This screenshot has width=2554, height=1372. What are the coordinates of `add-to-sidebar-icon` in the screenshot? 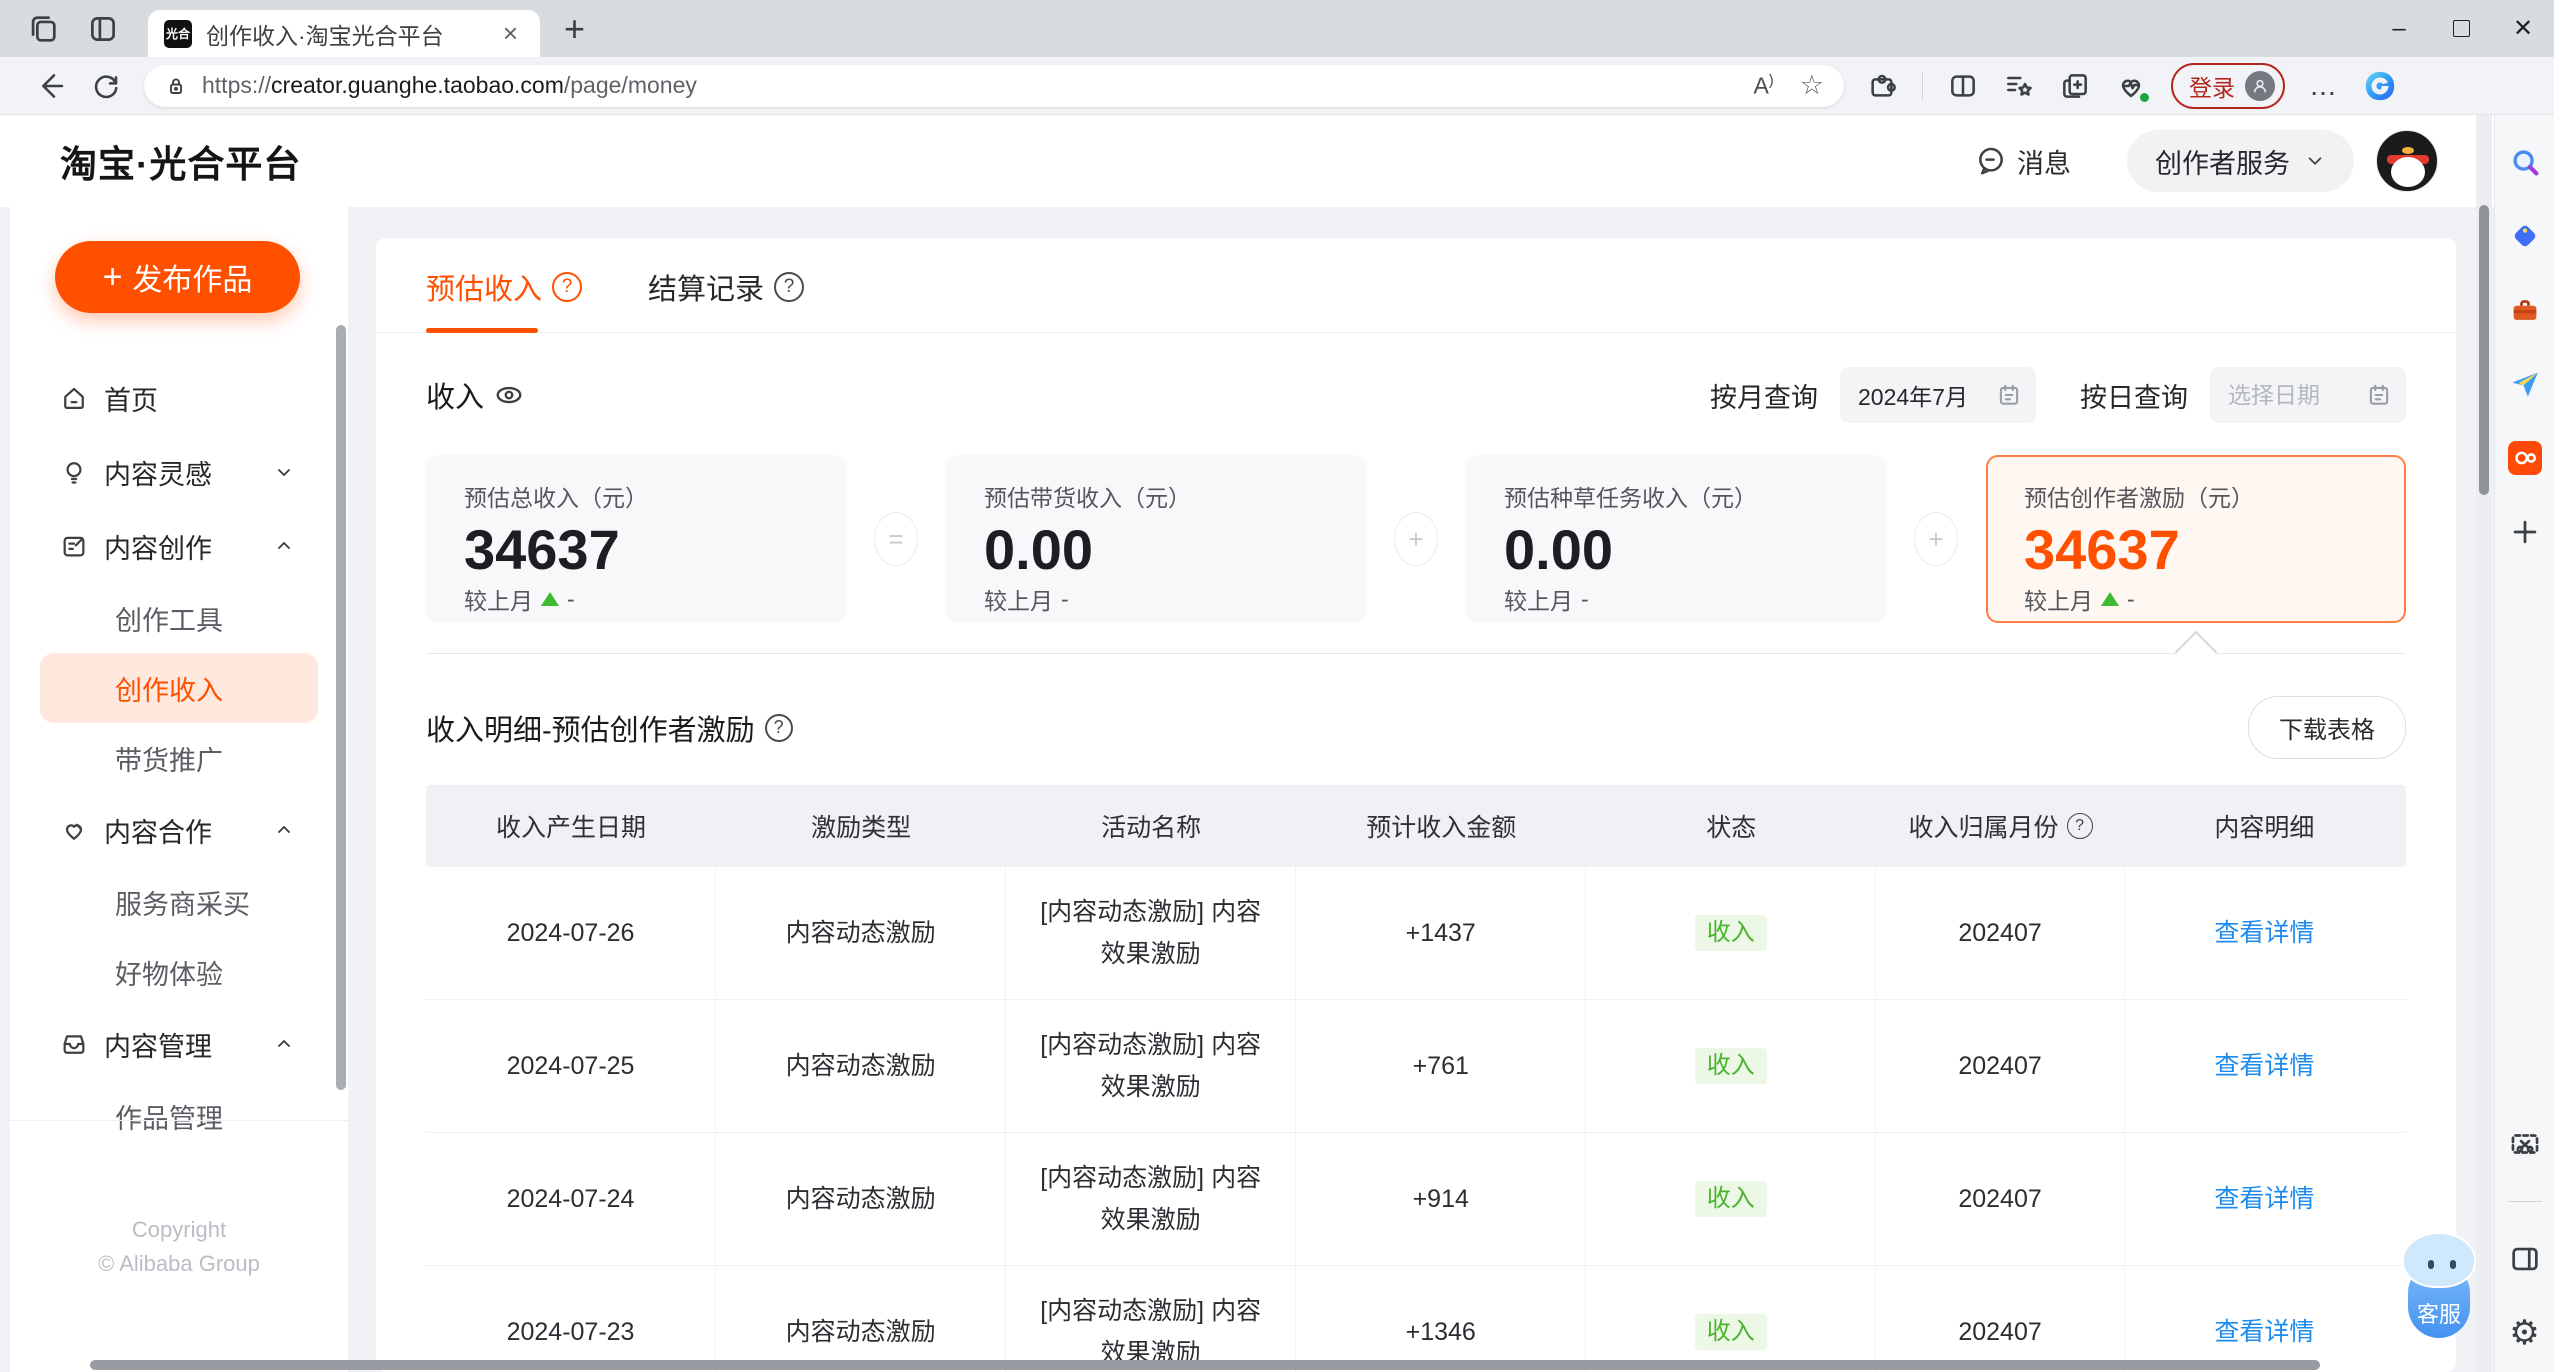 It's located at (2525, 532).